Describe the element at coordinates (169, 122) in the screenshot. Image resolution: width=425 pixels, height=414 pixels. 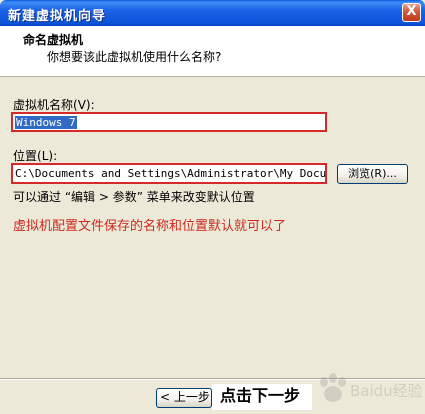
I see `vm-name-input: Windows 7` at that location.